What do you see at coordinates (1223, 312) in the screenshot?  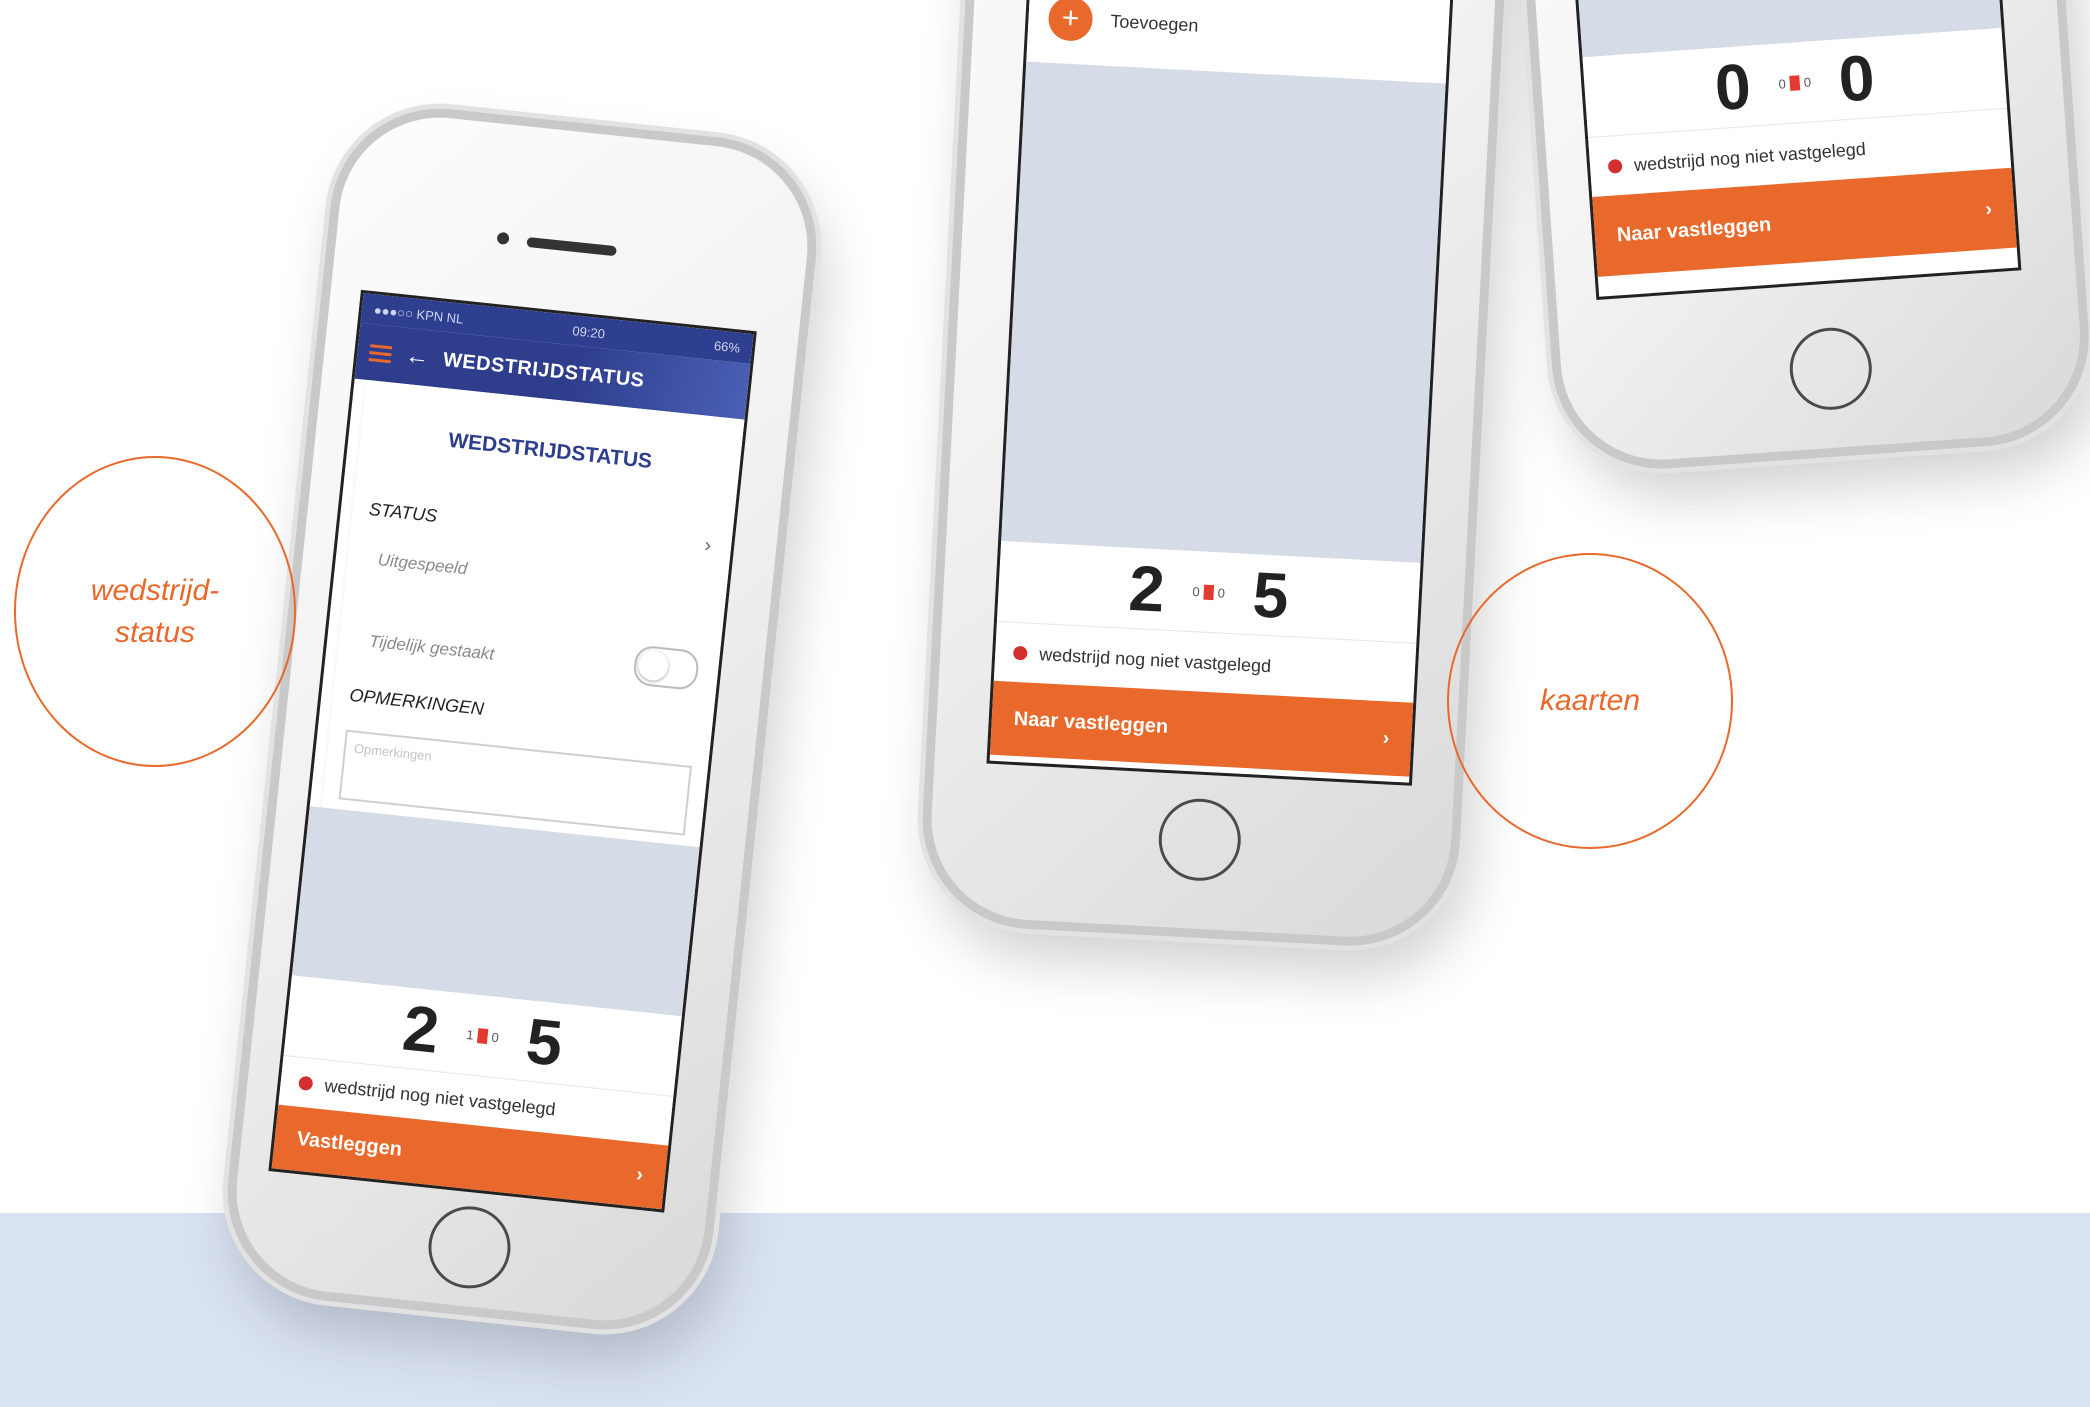 I see `empty-area` at bounding box center [1223, 312].